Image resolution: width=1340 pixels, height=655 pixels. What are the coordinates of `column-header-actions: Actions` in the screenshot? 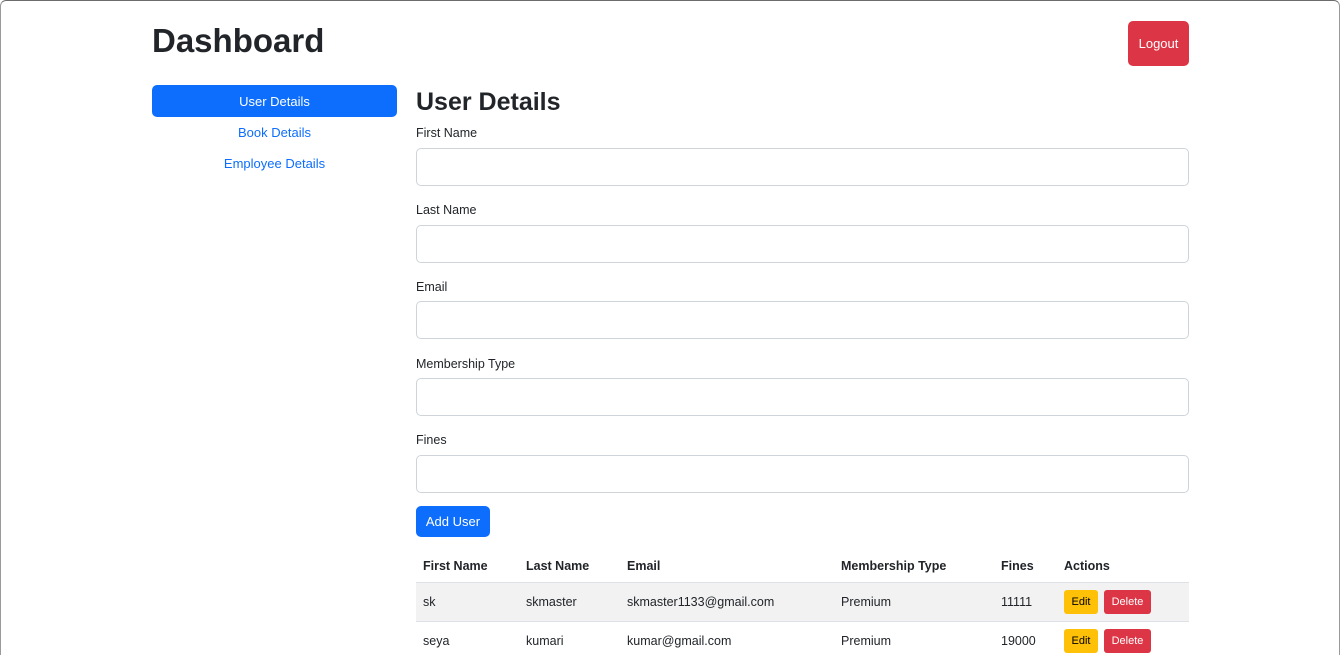 It's located at (1123, 567).